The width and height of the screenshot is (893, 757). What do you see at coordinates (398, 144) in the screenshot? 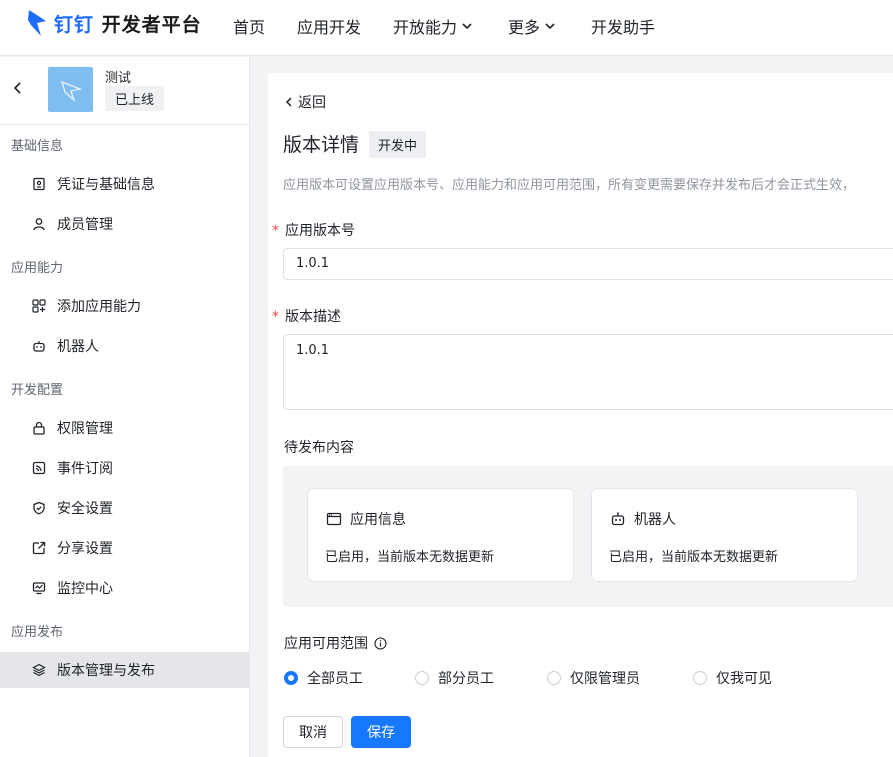
I see `status-badge: 开发中` at bounding box center [398, 144].